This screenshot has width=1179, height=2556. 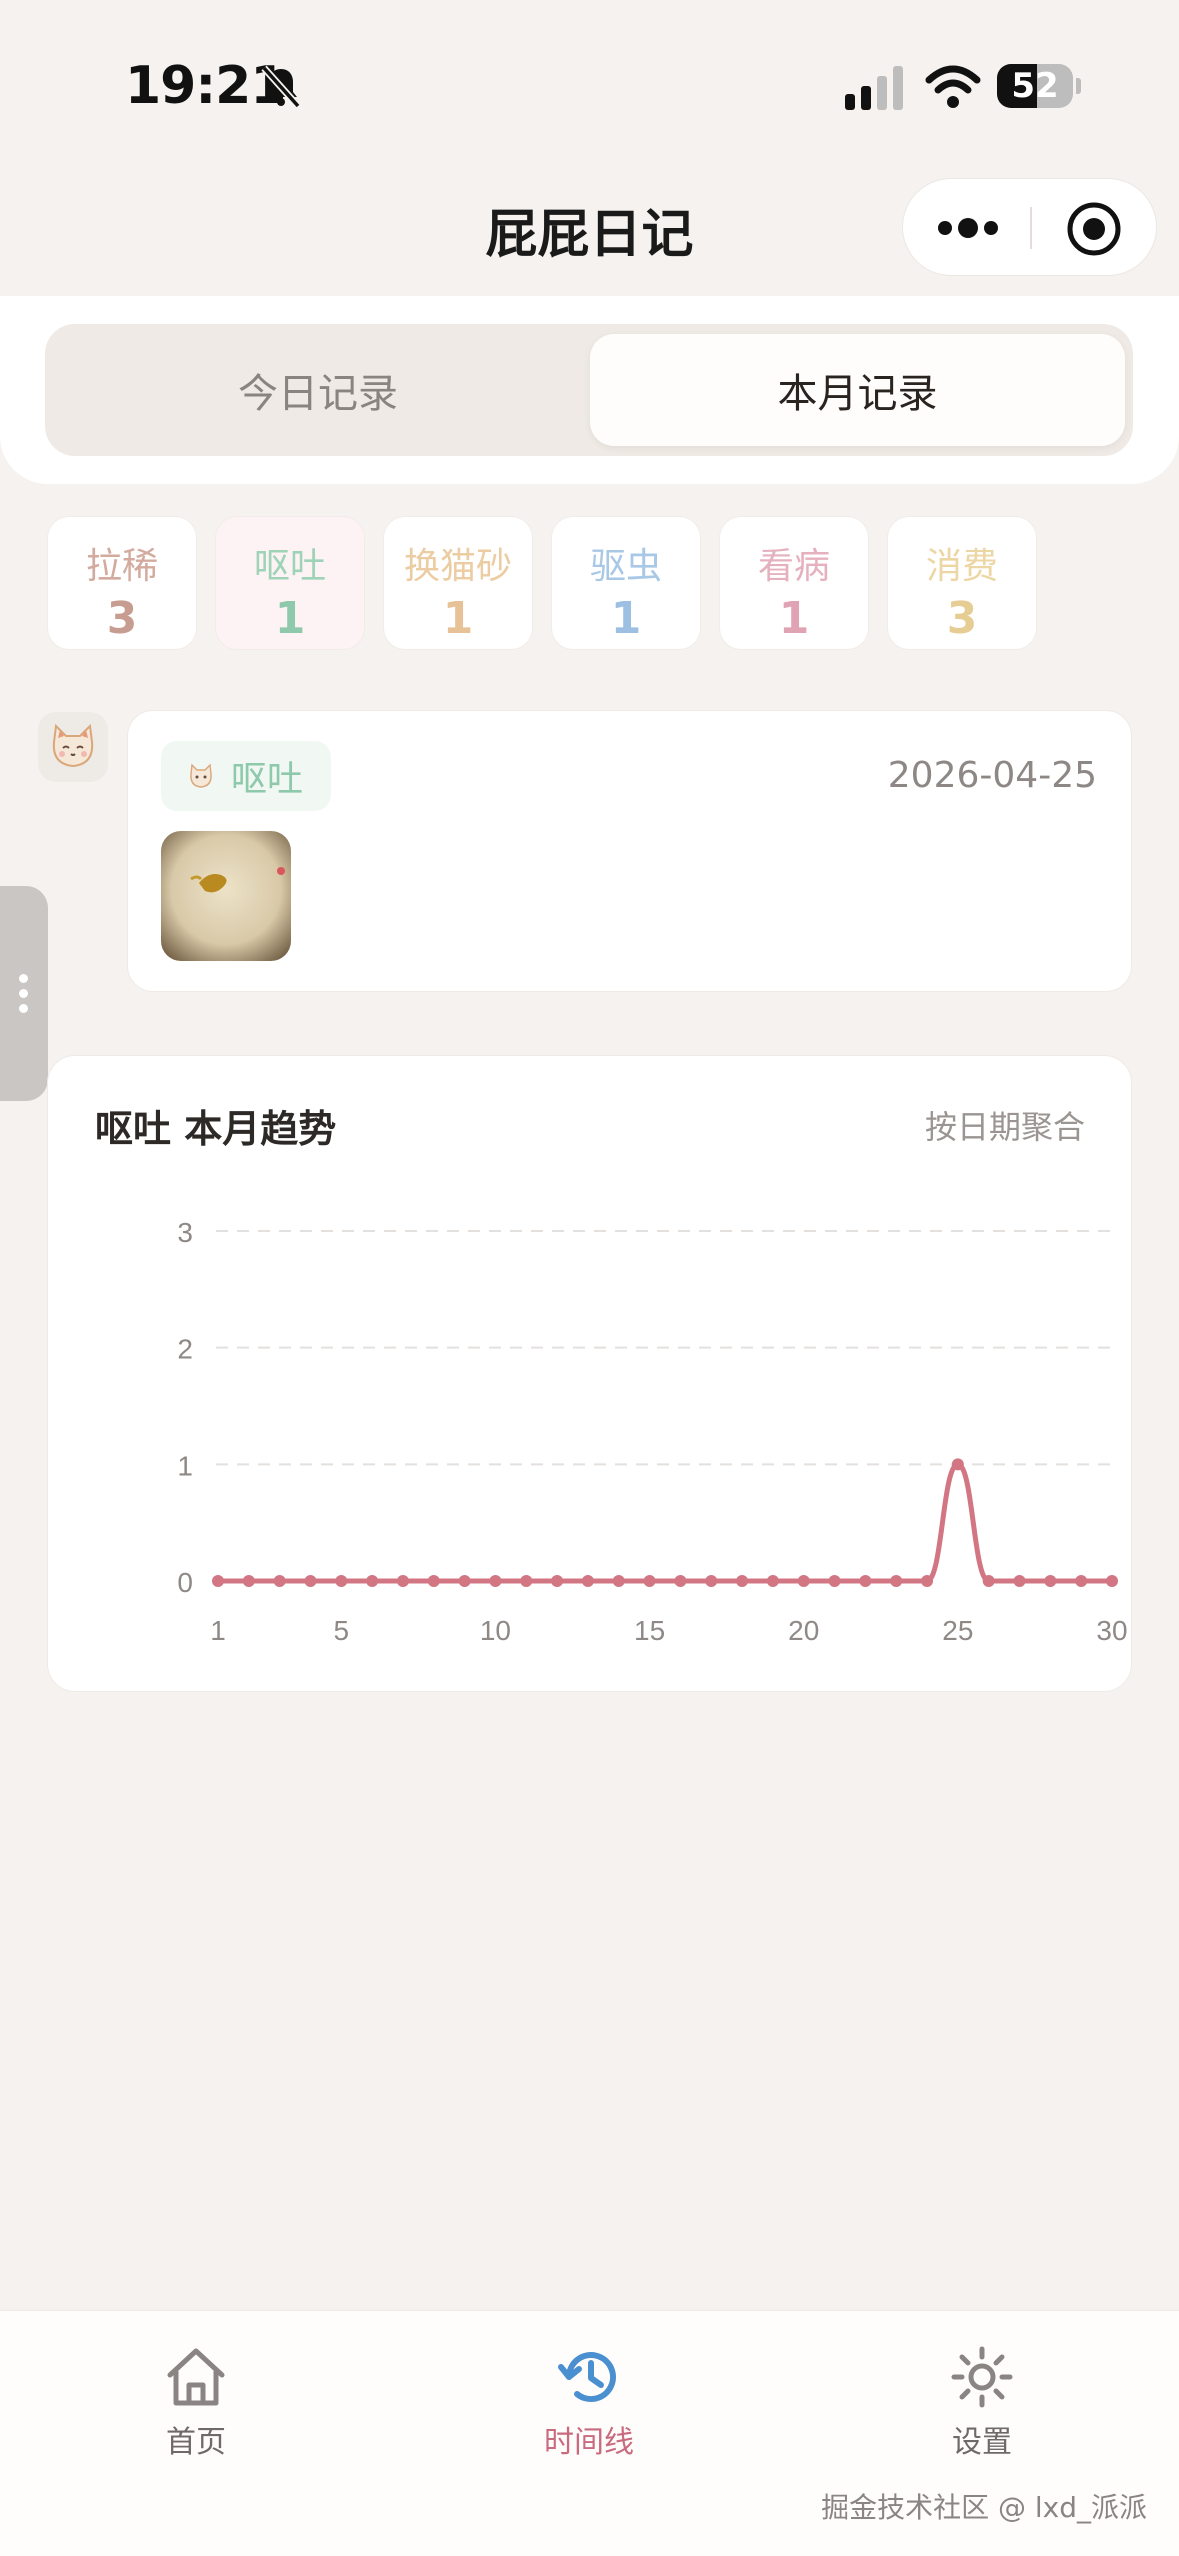 I want to click on stat-card: 换猫砂 1, so click(x=458, y=583).